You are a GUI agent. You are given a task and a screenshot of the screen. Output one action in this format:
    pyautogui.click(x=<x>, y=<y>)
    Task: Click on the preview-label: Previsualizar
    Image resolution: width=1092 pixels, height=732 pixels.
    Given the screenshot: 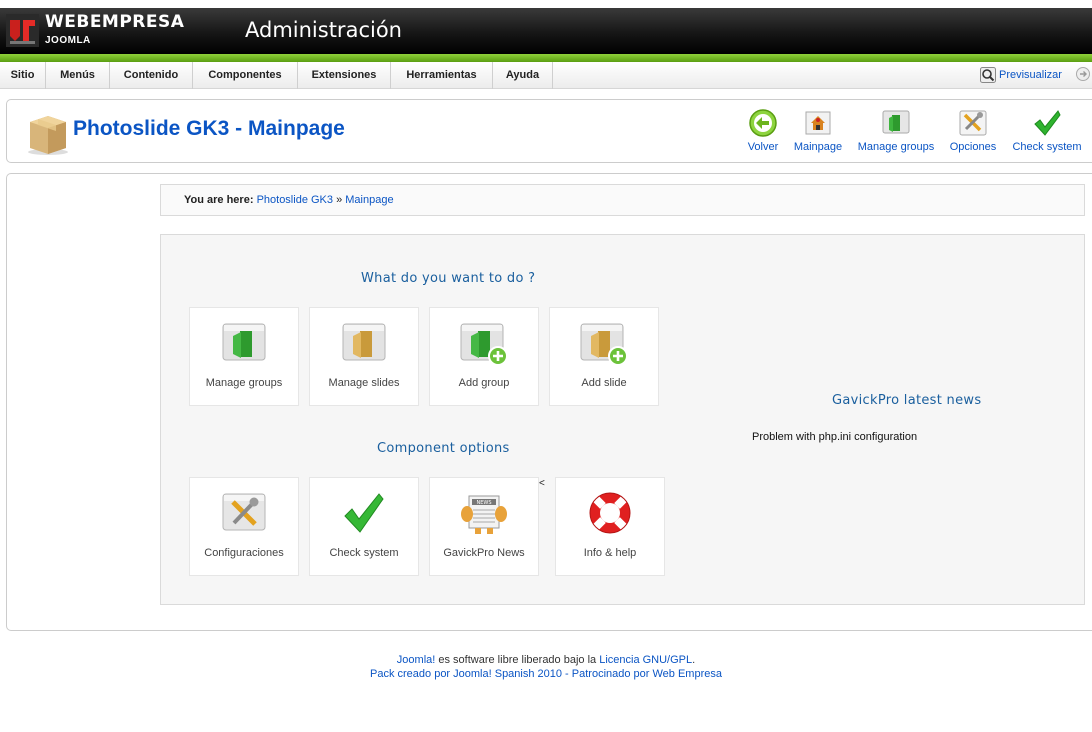 What is the action you would take?
    pyautogui.click(x=1030, y=75)
    